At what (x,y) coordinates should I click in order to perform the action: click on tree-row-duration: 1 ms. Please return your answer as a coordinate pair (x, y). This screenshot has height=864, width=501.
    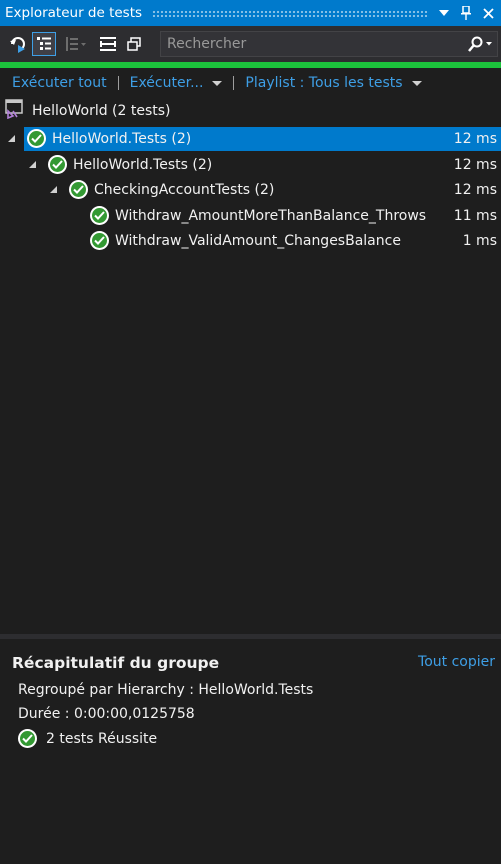
    Looking at the image, I should click on (479, 241).